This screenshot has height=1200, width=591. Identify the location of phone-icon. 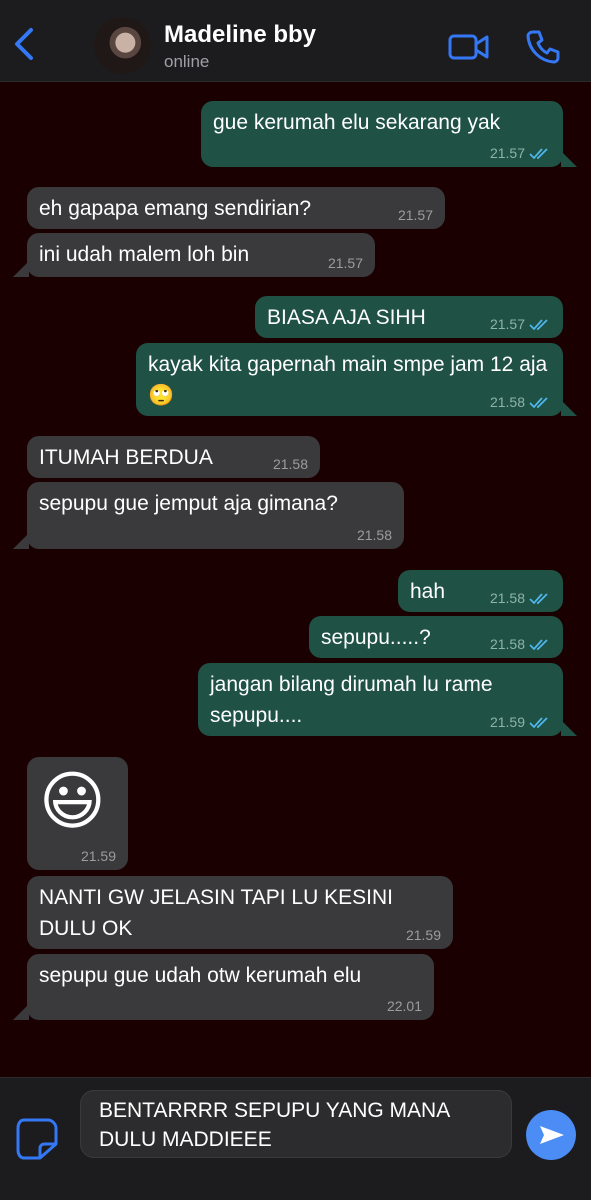
(543, 47).